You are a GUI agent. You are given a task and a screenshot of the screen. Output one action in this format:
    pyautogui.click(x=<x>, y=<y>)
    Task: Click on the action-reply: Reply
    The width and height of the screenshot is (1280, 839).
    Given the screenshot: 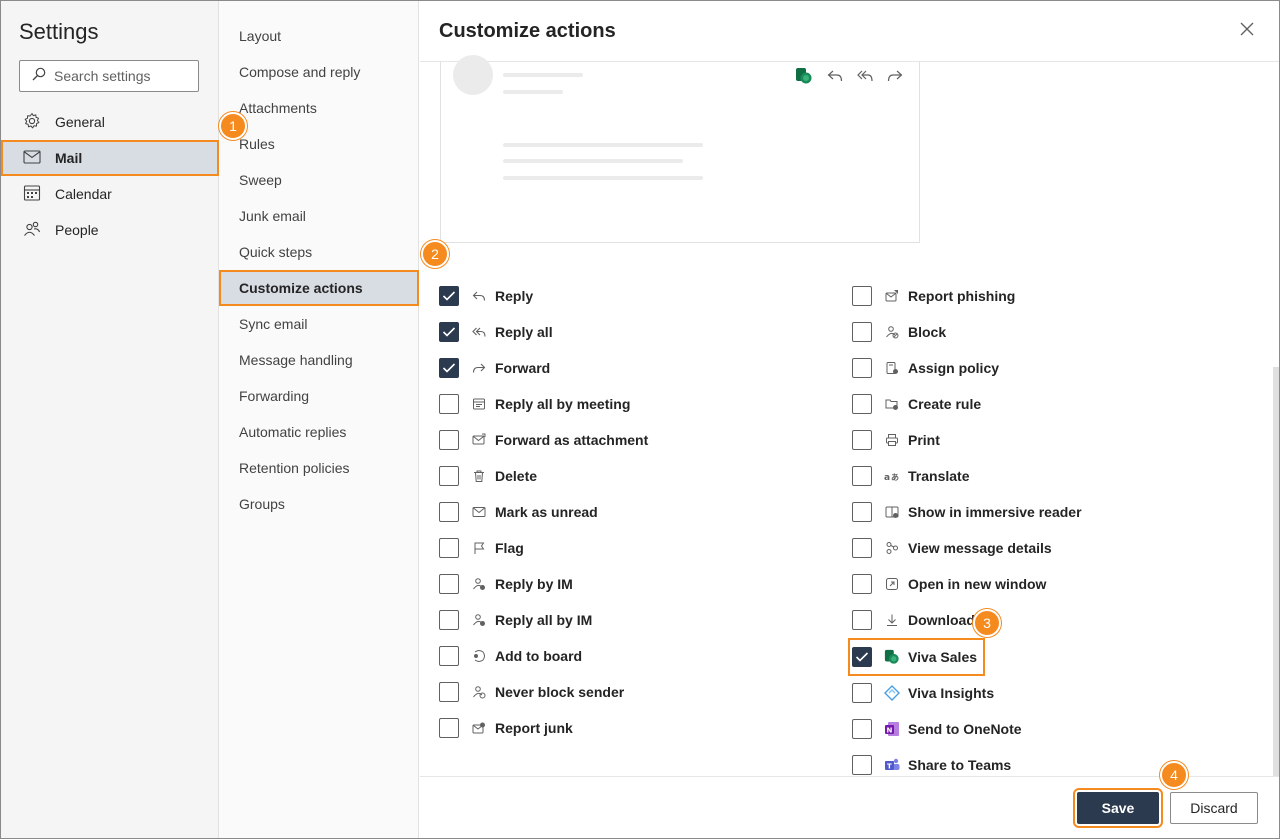 What is the action you would take?
    pyautogui.click(x=486, y=296)
    